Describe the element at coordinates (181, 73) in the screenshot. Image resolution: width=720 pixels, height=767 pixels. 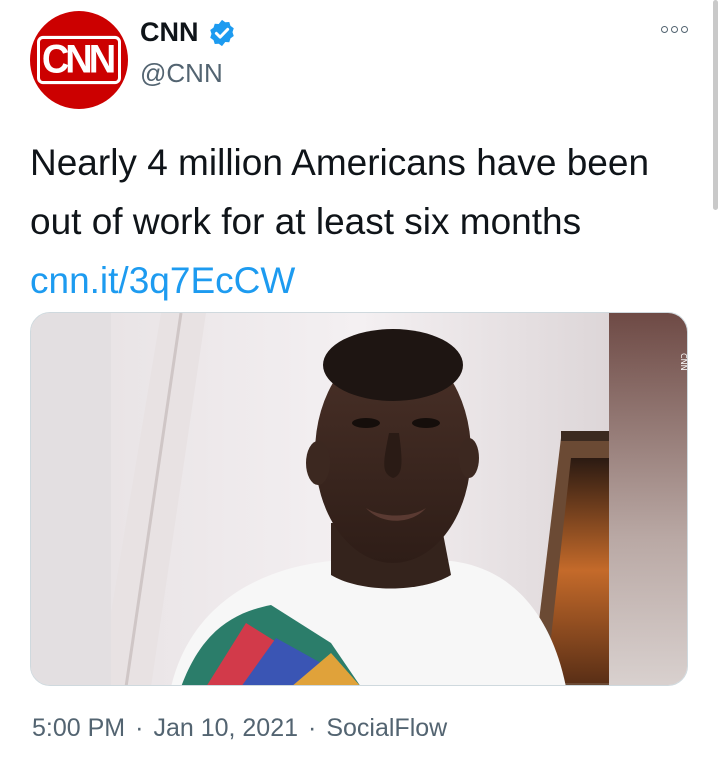
I see `handle: @CNN` at that location.